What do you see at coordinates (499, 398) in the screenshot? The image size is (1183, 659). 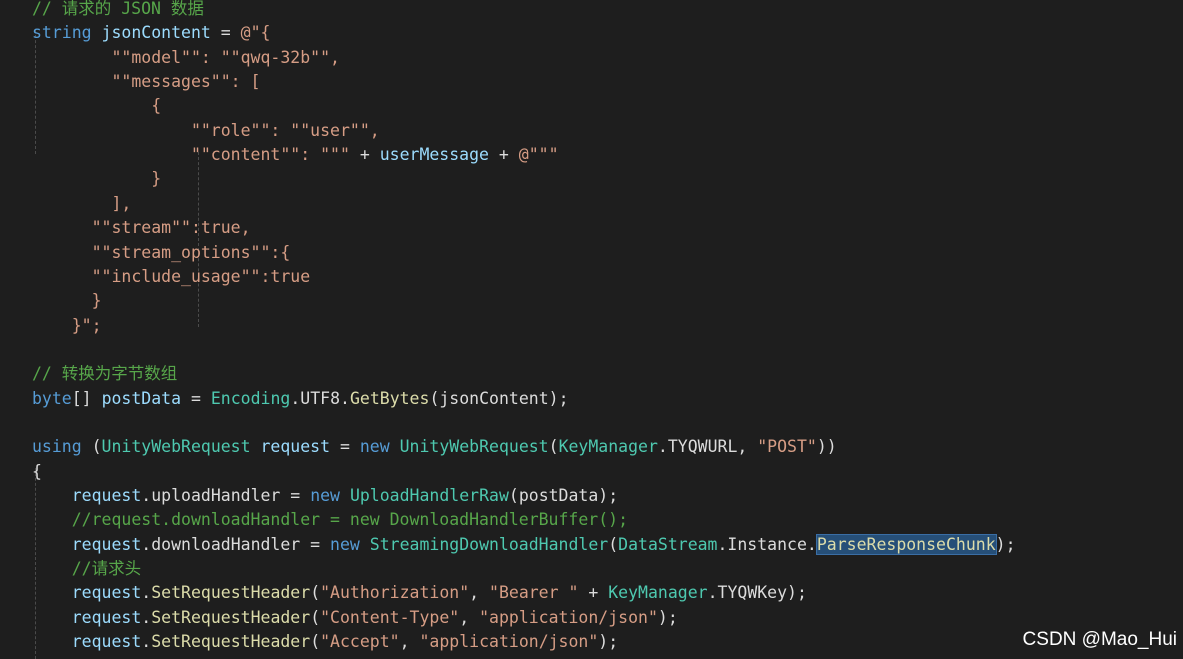 I see `code-token: (jsonContent);` at bounding box center [499, 398].